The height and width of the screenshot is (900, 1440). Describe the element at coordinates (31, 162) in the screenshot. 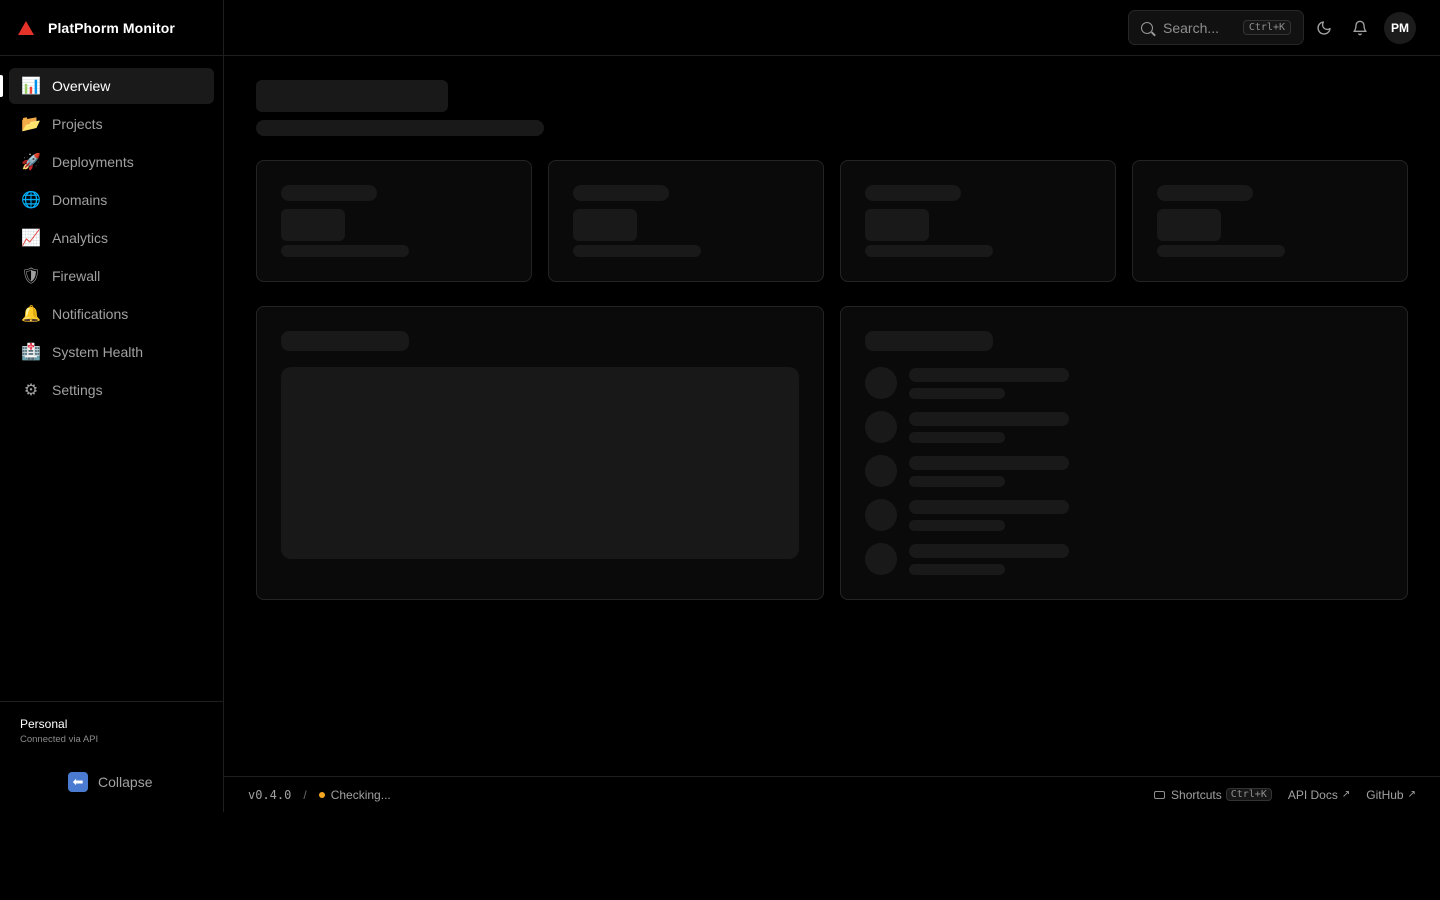

I see `rocket-icon: 🚀` at that location.